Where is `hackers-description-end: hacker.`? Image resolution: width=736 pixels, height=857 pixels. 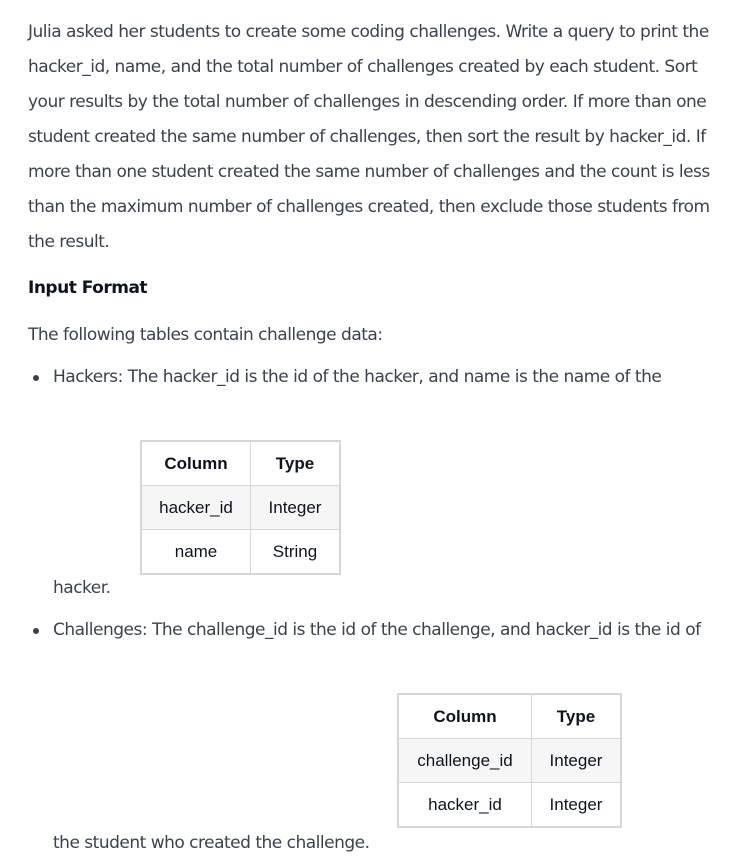
hackers-description-end: hacker. is located at coordinates (82, 588).